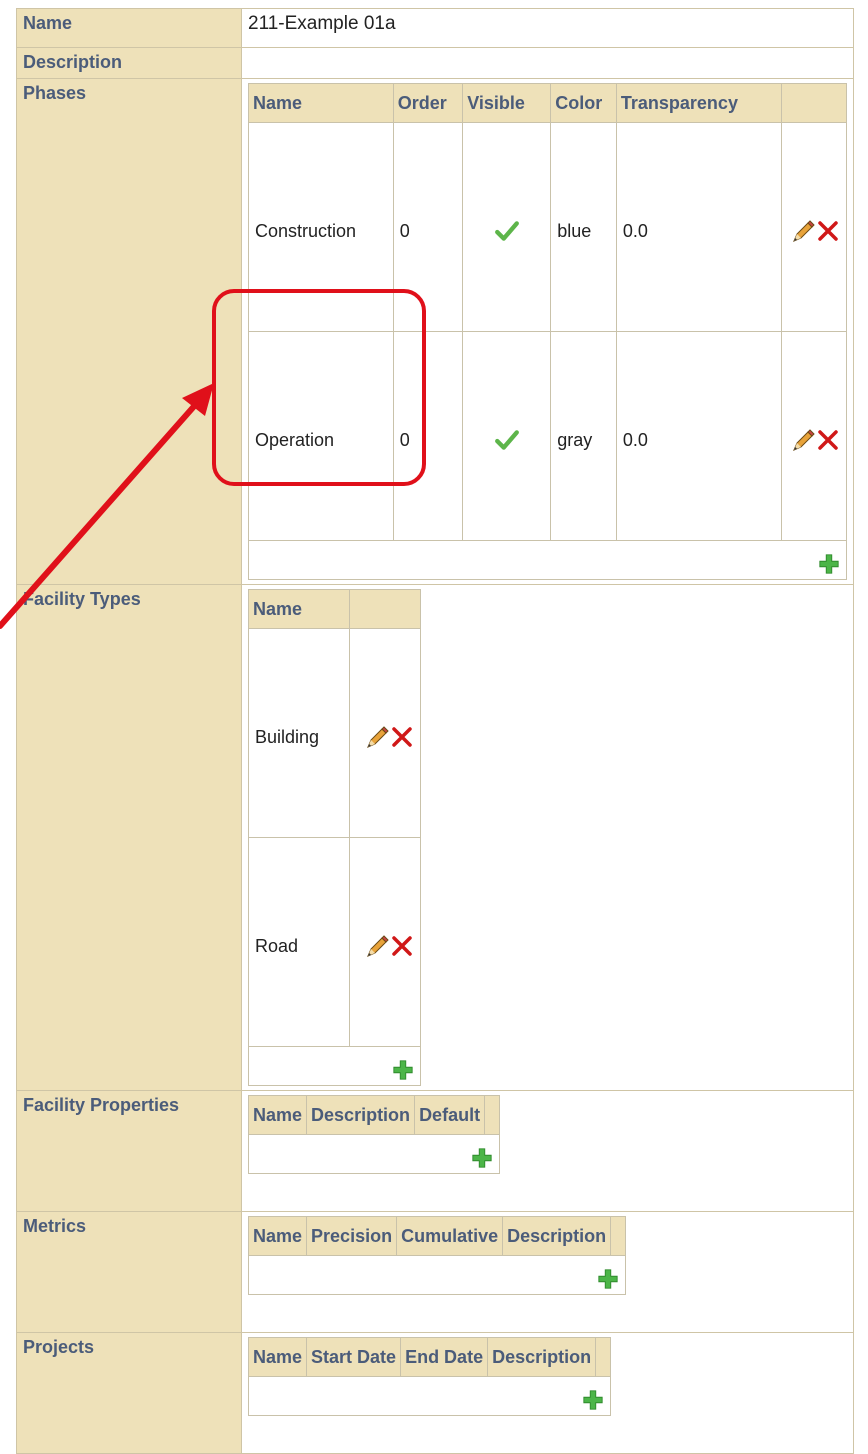 This screenshot has height=1454, width=868. I want to click on phases-col-name: Name, so click(321, 103).